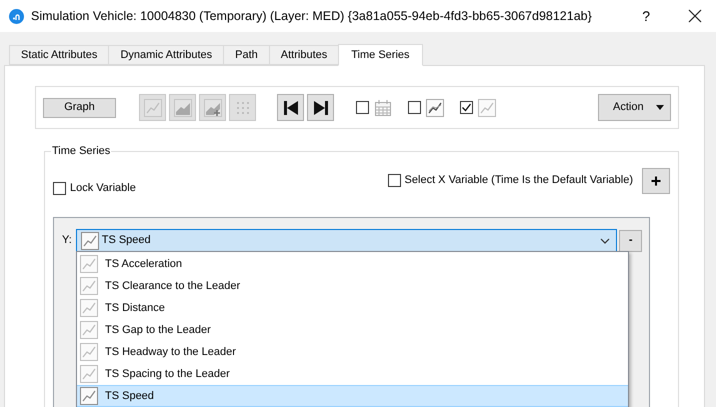 This screenshot has height=407, width=716. What do you see at coordinates (646, 16) in the screenshot?
I see `help-button: ?` at bounding box center [646, 16].